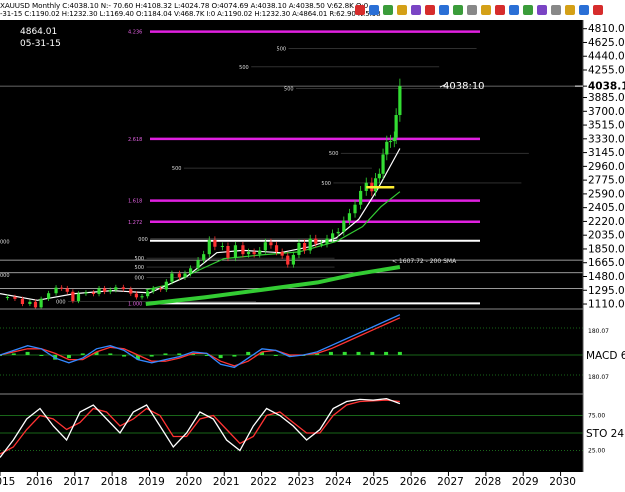 The image size is (625, 492). What do you see at coordinates (76, 482) in the screenshot?
I see `x-tick-label: 2017` at bounding box center [76, 482].